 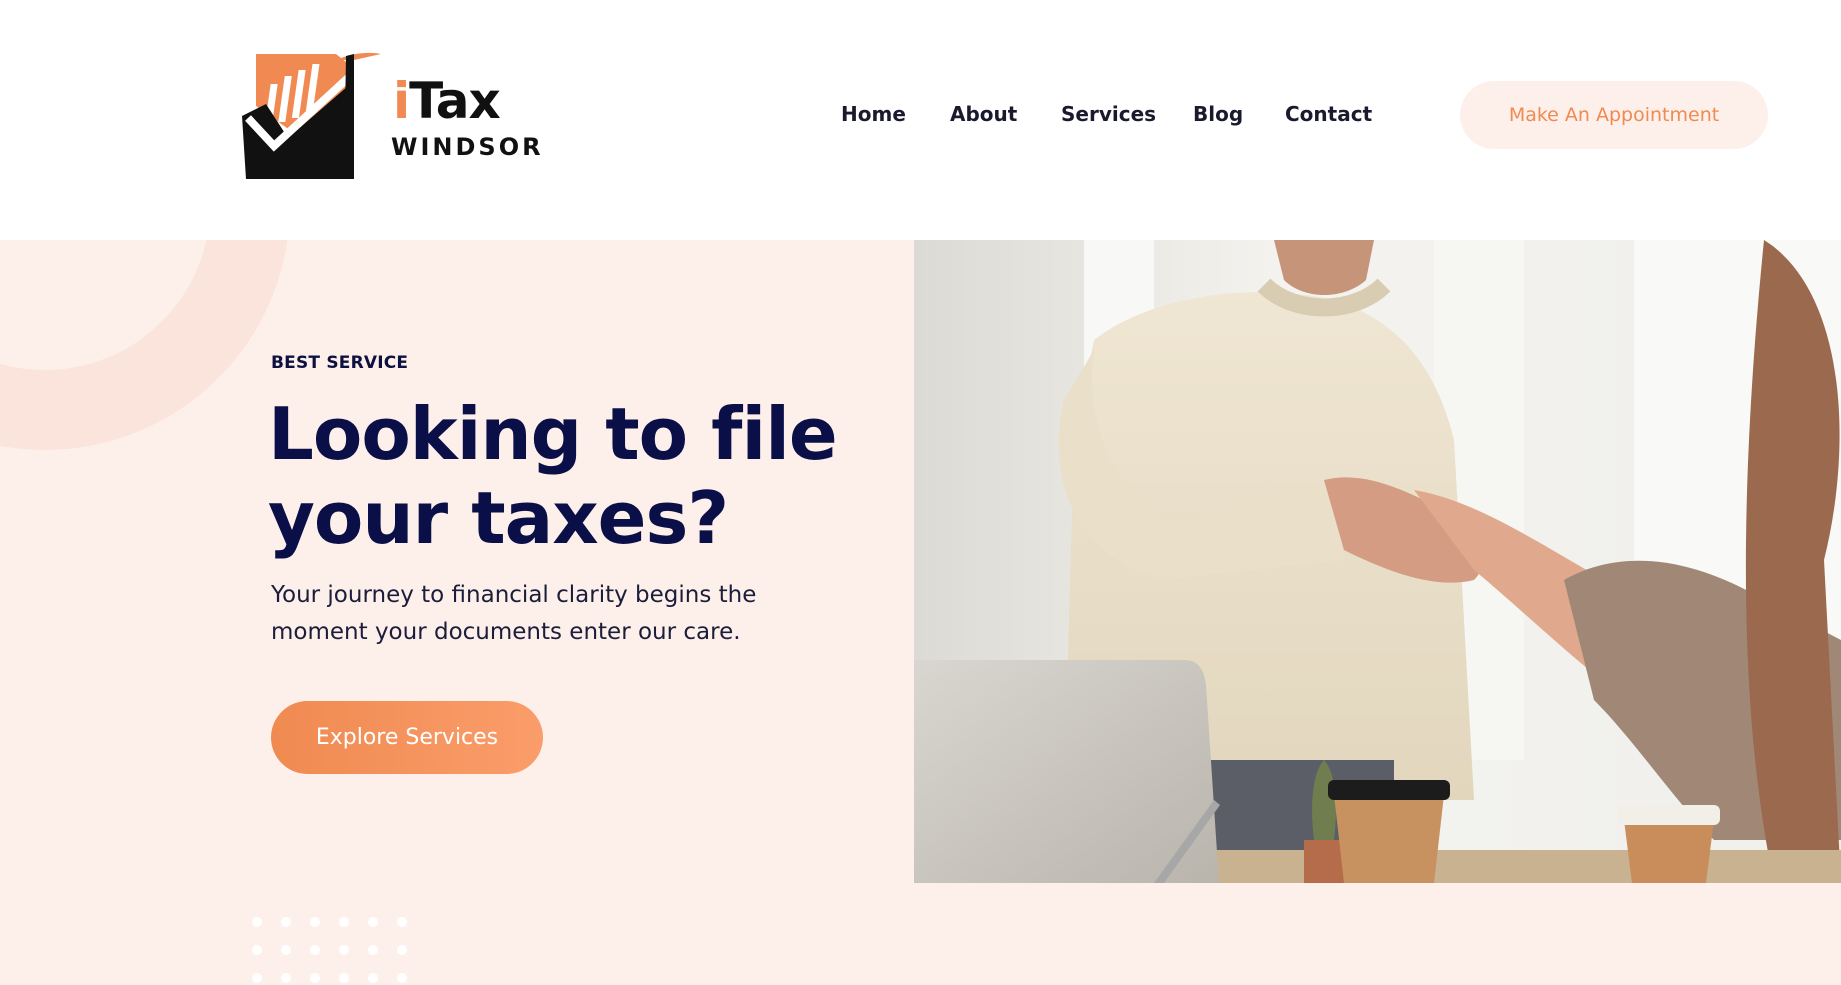 I want to click on hero-eyebrow: BEST SERVICE, so click(x=340, y=363).